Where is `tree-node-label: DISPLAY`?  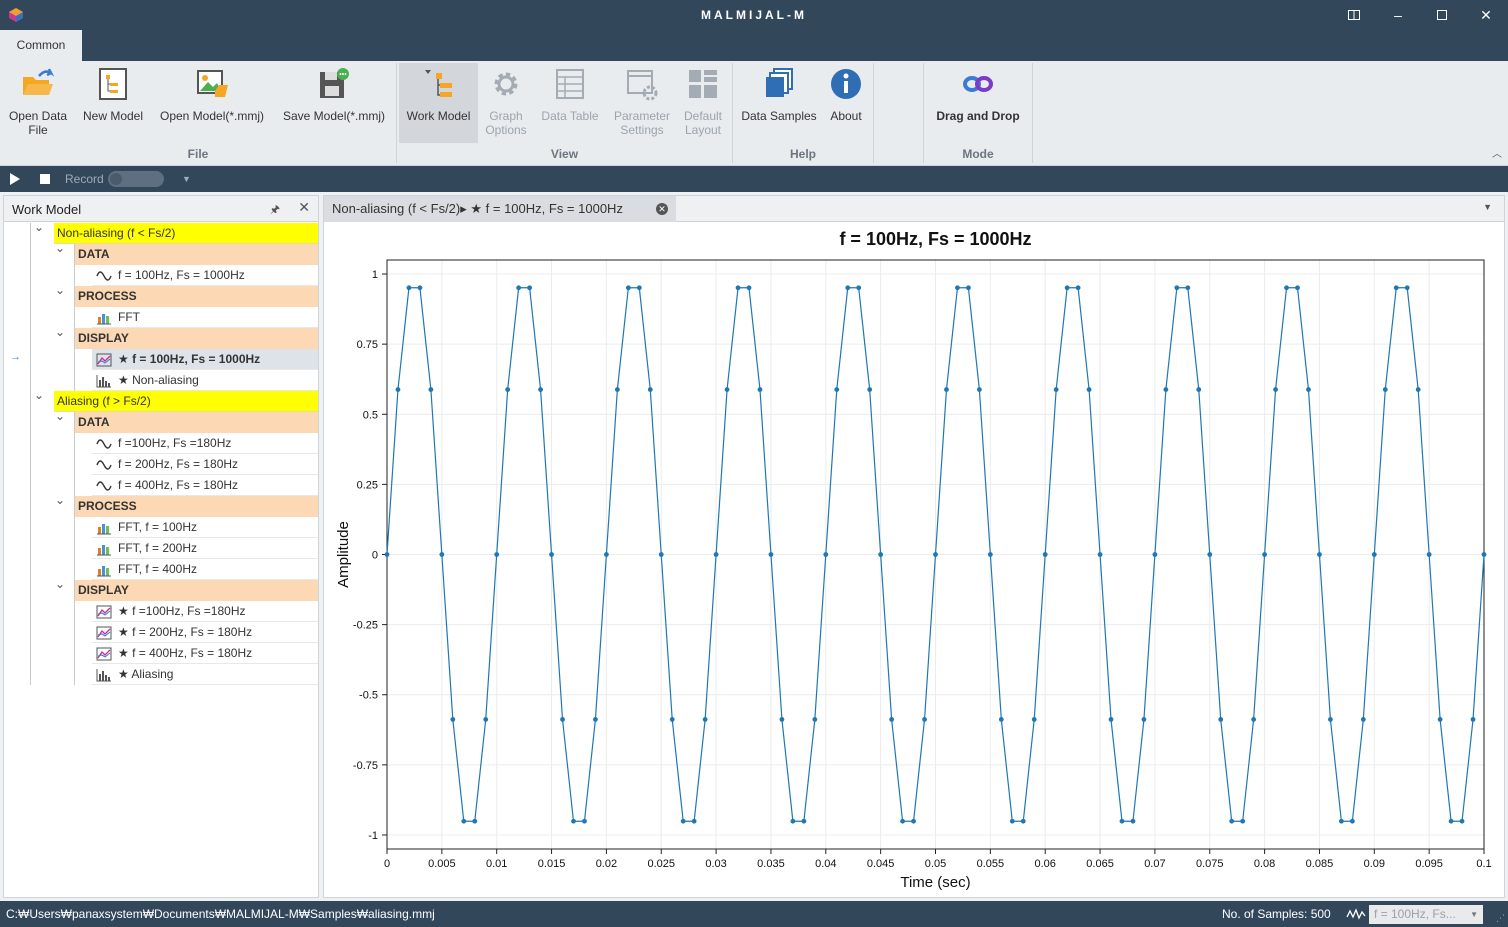 tree-node-label: DISPLAY is located at coordinates (103, 338).